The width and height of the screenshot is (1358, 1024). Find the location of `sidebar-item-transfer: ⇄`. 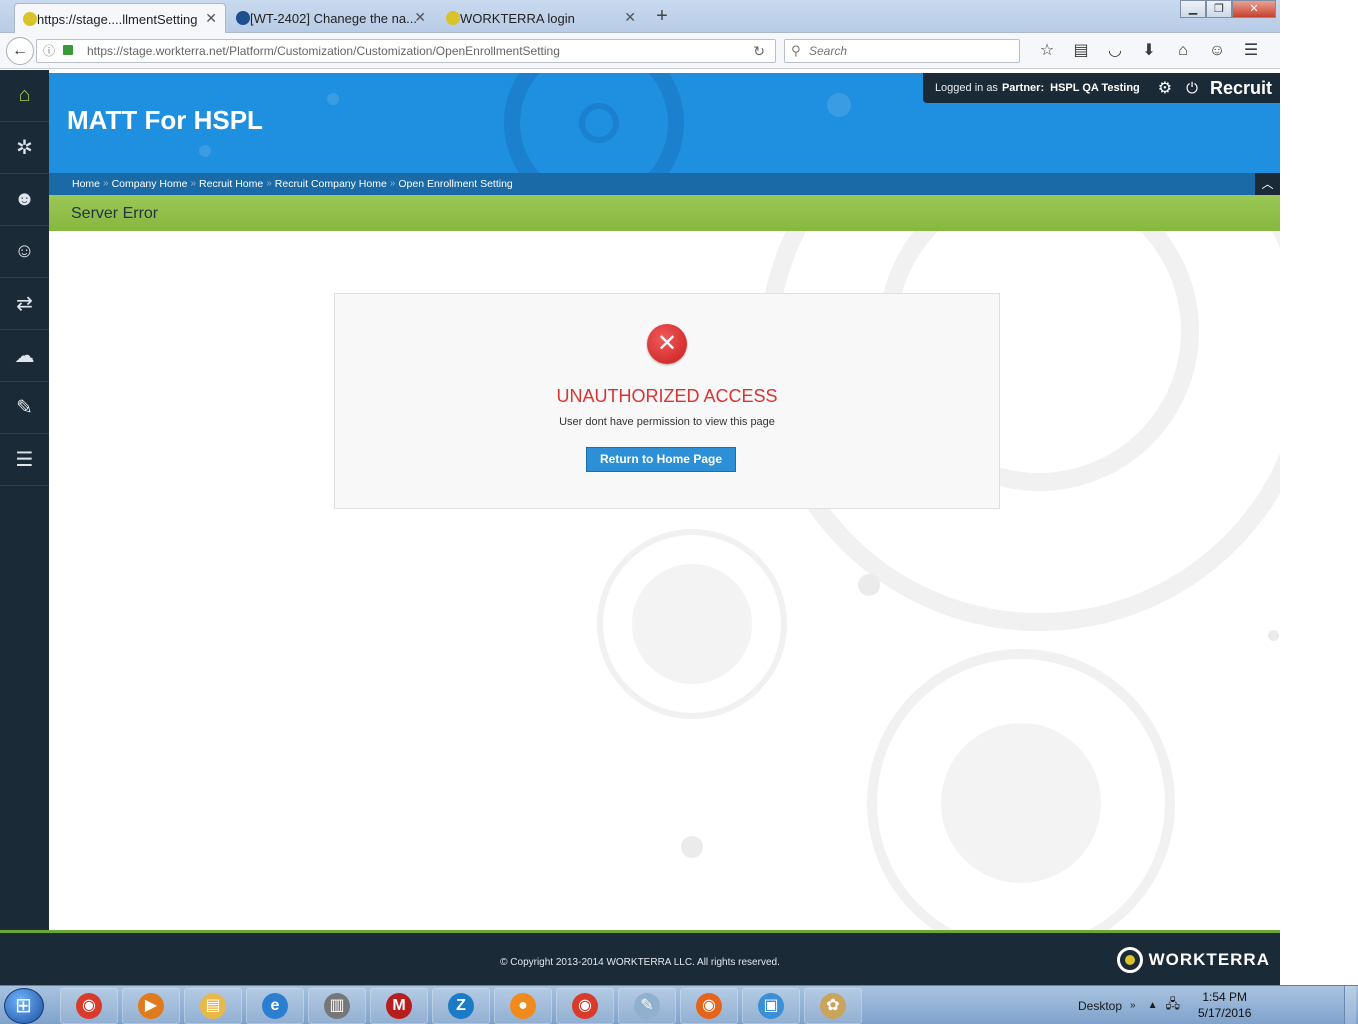

sidebar-item-transfer: ⇄ is located at coordinates (24, 304).